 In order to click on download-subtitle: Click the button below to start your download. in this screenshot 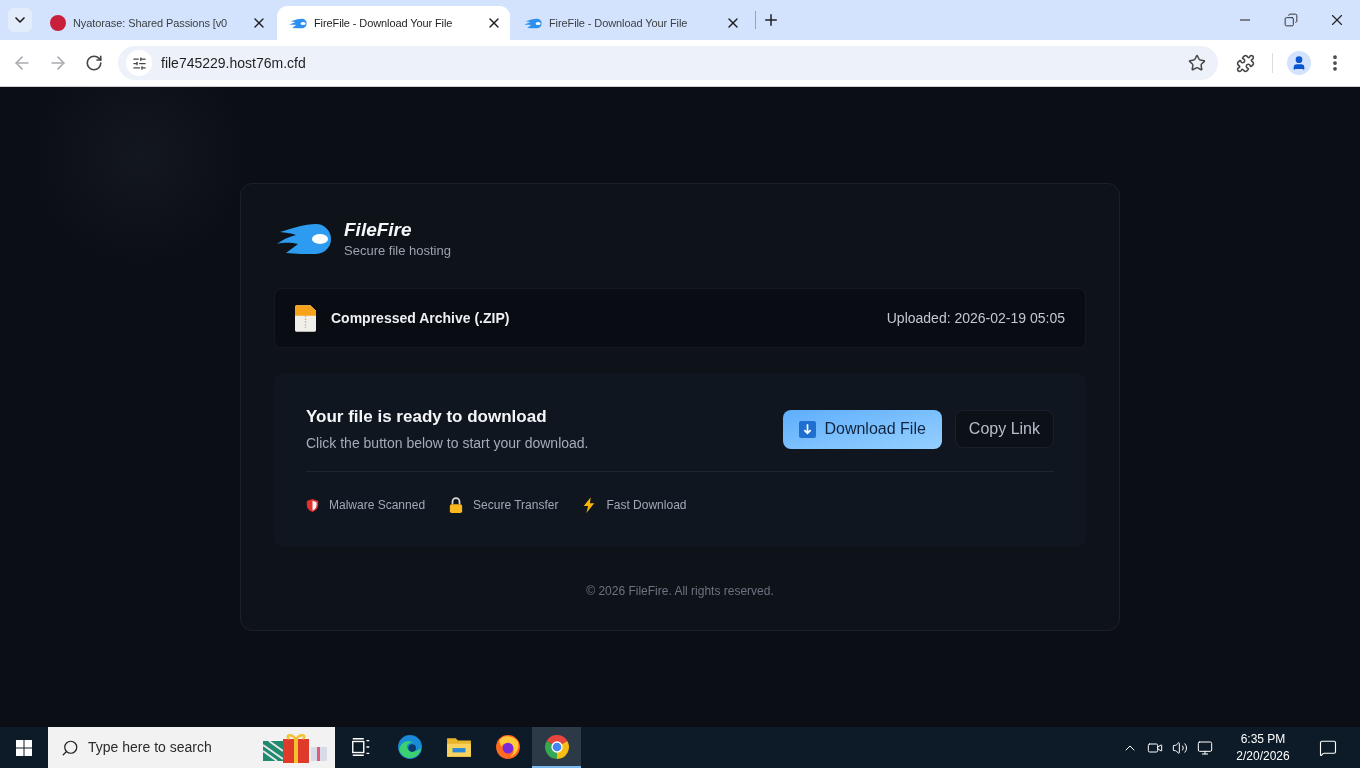, I will do `click(447, 443)`.